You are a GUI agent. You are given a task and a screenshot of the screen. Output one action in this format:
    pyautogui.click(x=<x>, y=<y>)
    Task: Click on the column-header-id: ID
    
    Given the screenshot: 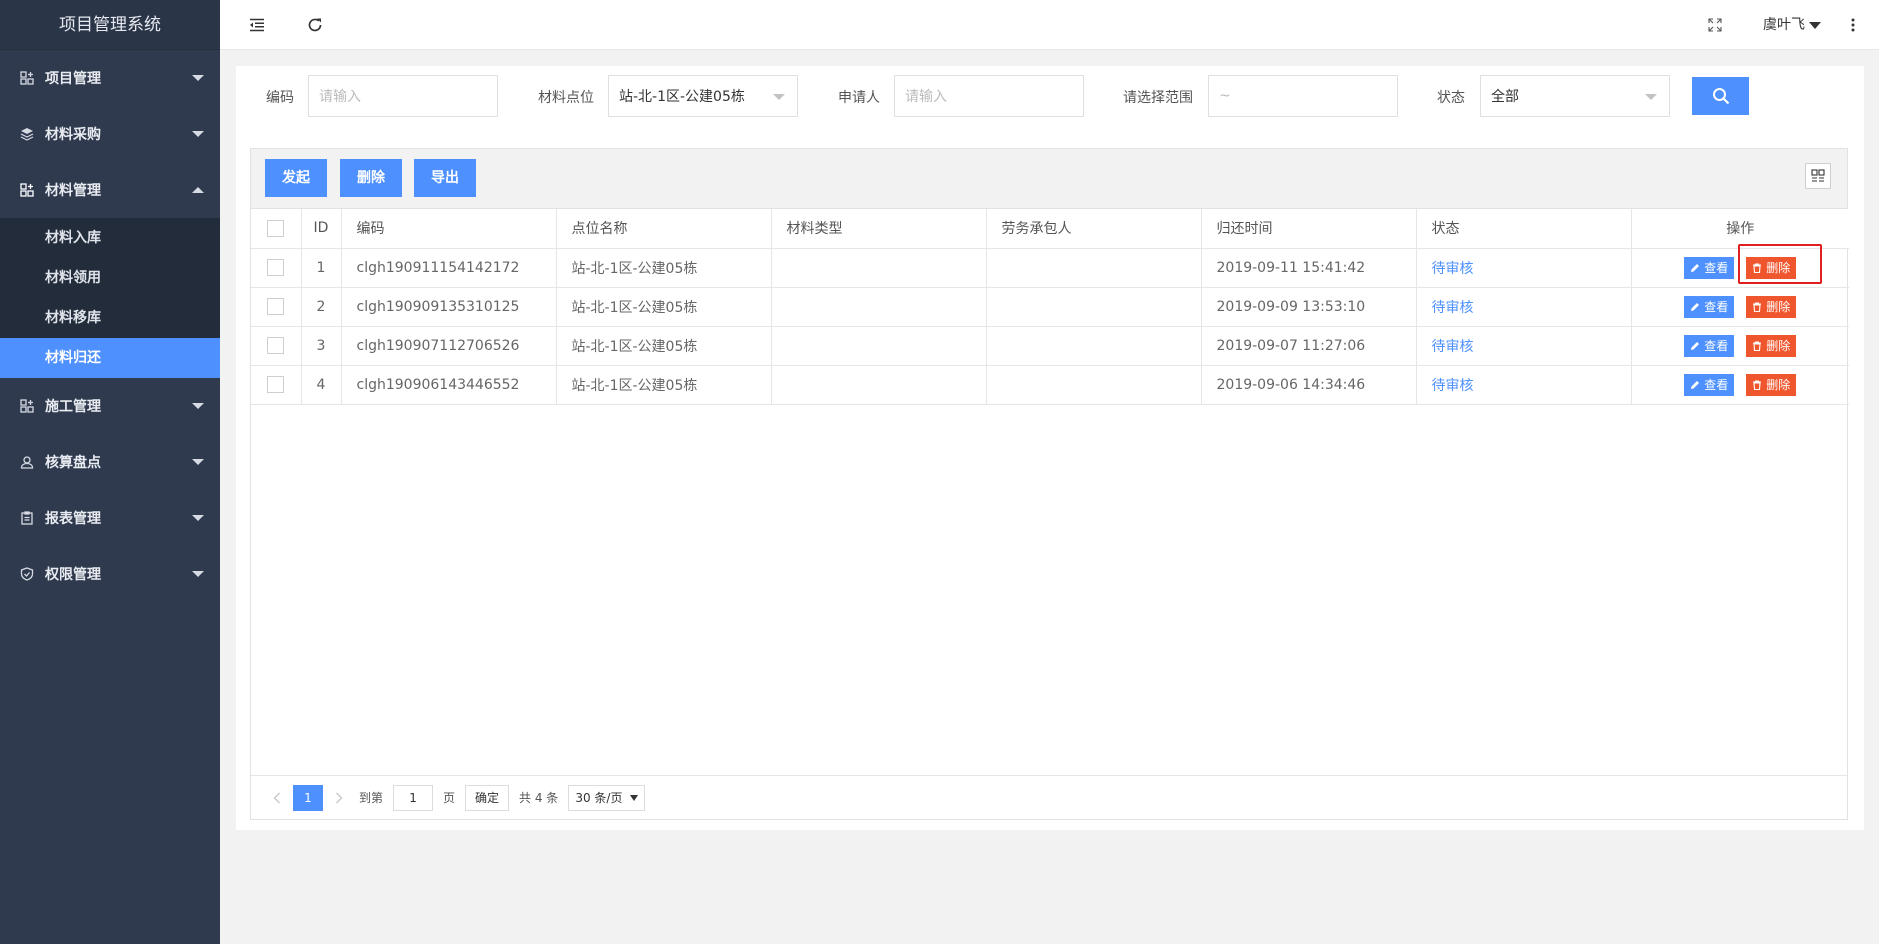 What is the action you would take?
    pyautogui.click(x=321, y=229)
    